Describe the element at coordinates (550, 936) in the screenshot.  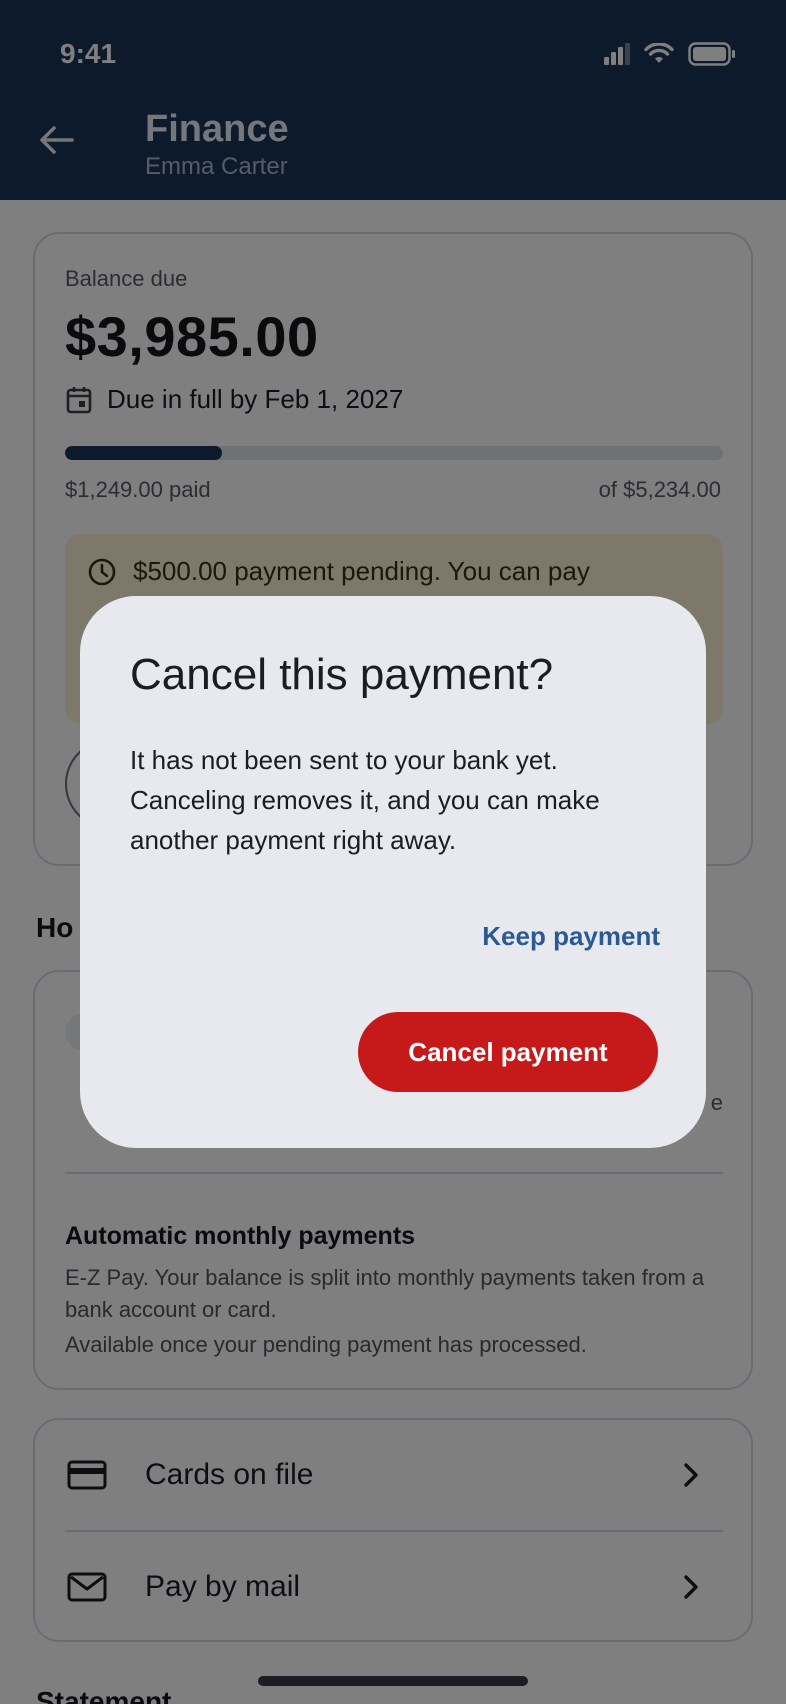
I see `keep-payment-button: Keep payment` at that location.